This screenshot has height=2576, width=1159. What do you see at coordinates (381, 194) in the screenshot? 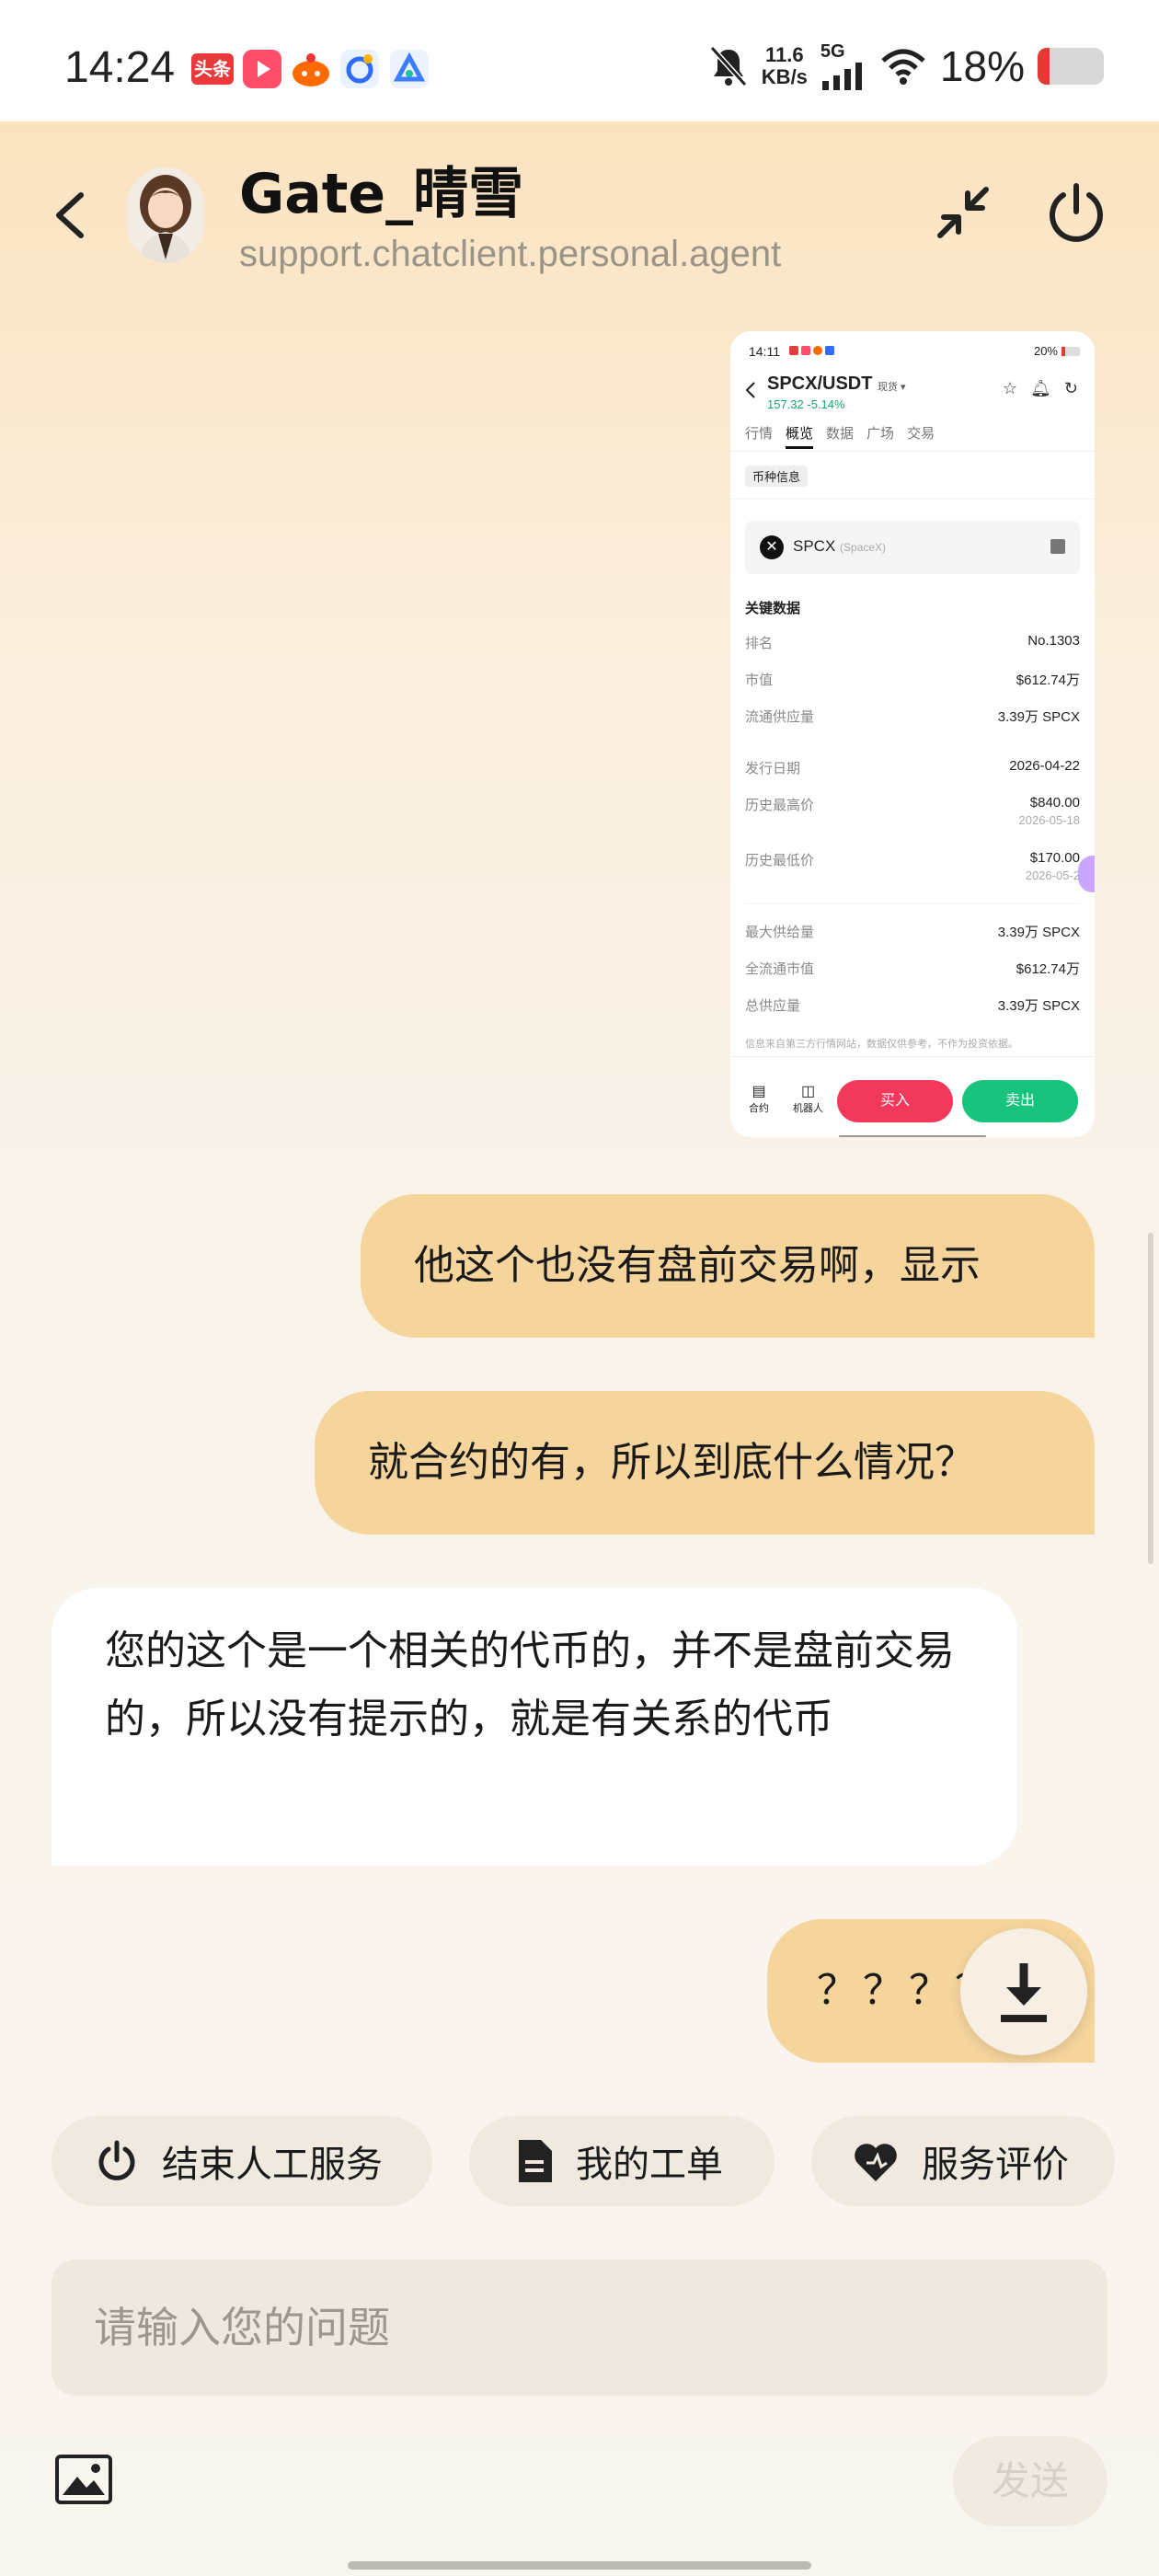
I see `chat-title: Gate_晴雪` at bounding box center [381, 194].